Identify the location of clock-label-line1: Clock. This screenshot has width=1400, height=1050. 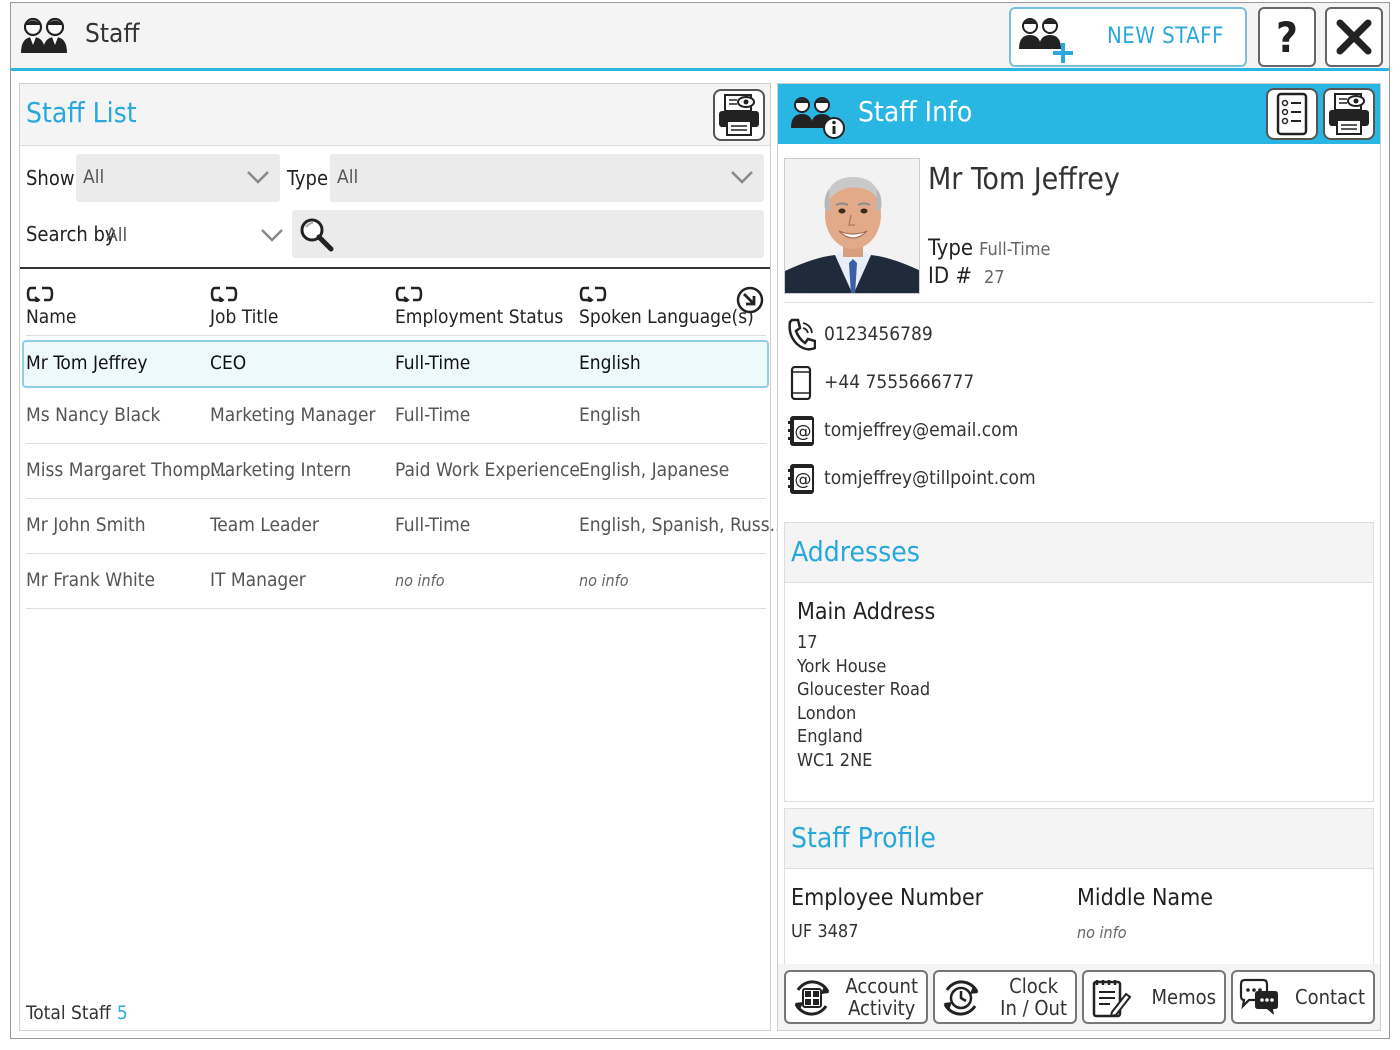
(1034, 986).